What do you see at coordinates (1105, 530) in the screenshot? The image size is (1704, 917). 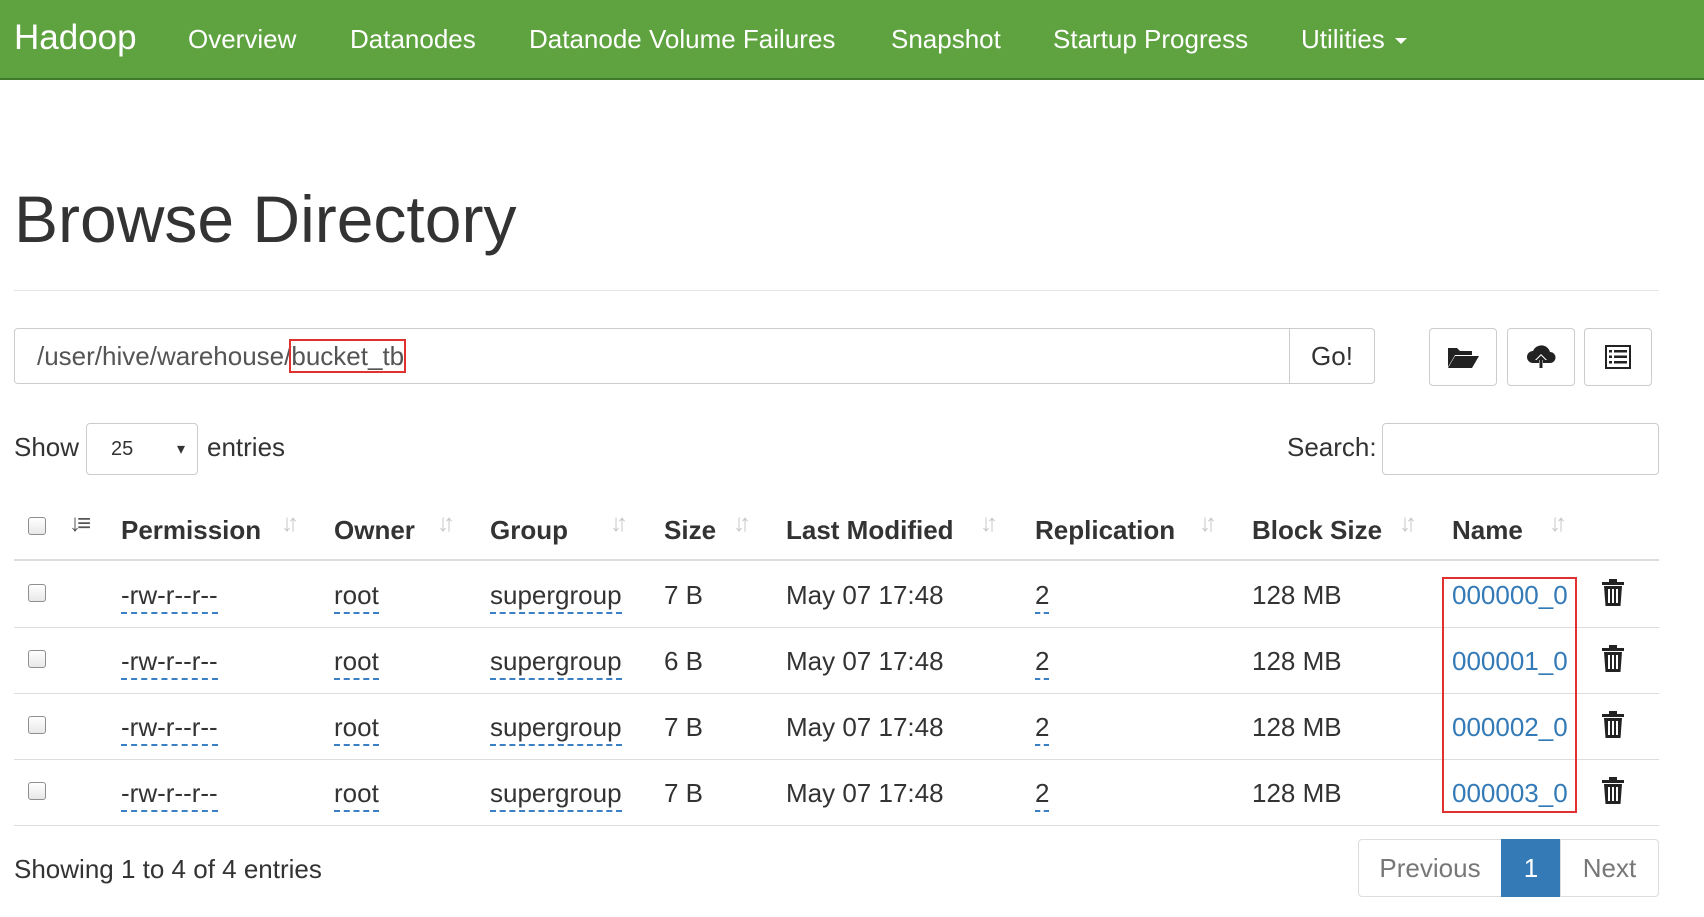 I see `header-replication: Replication` at bounding box center [1105, 530].